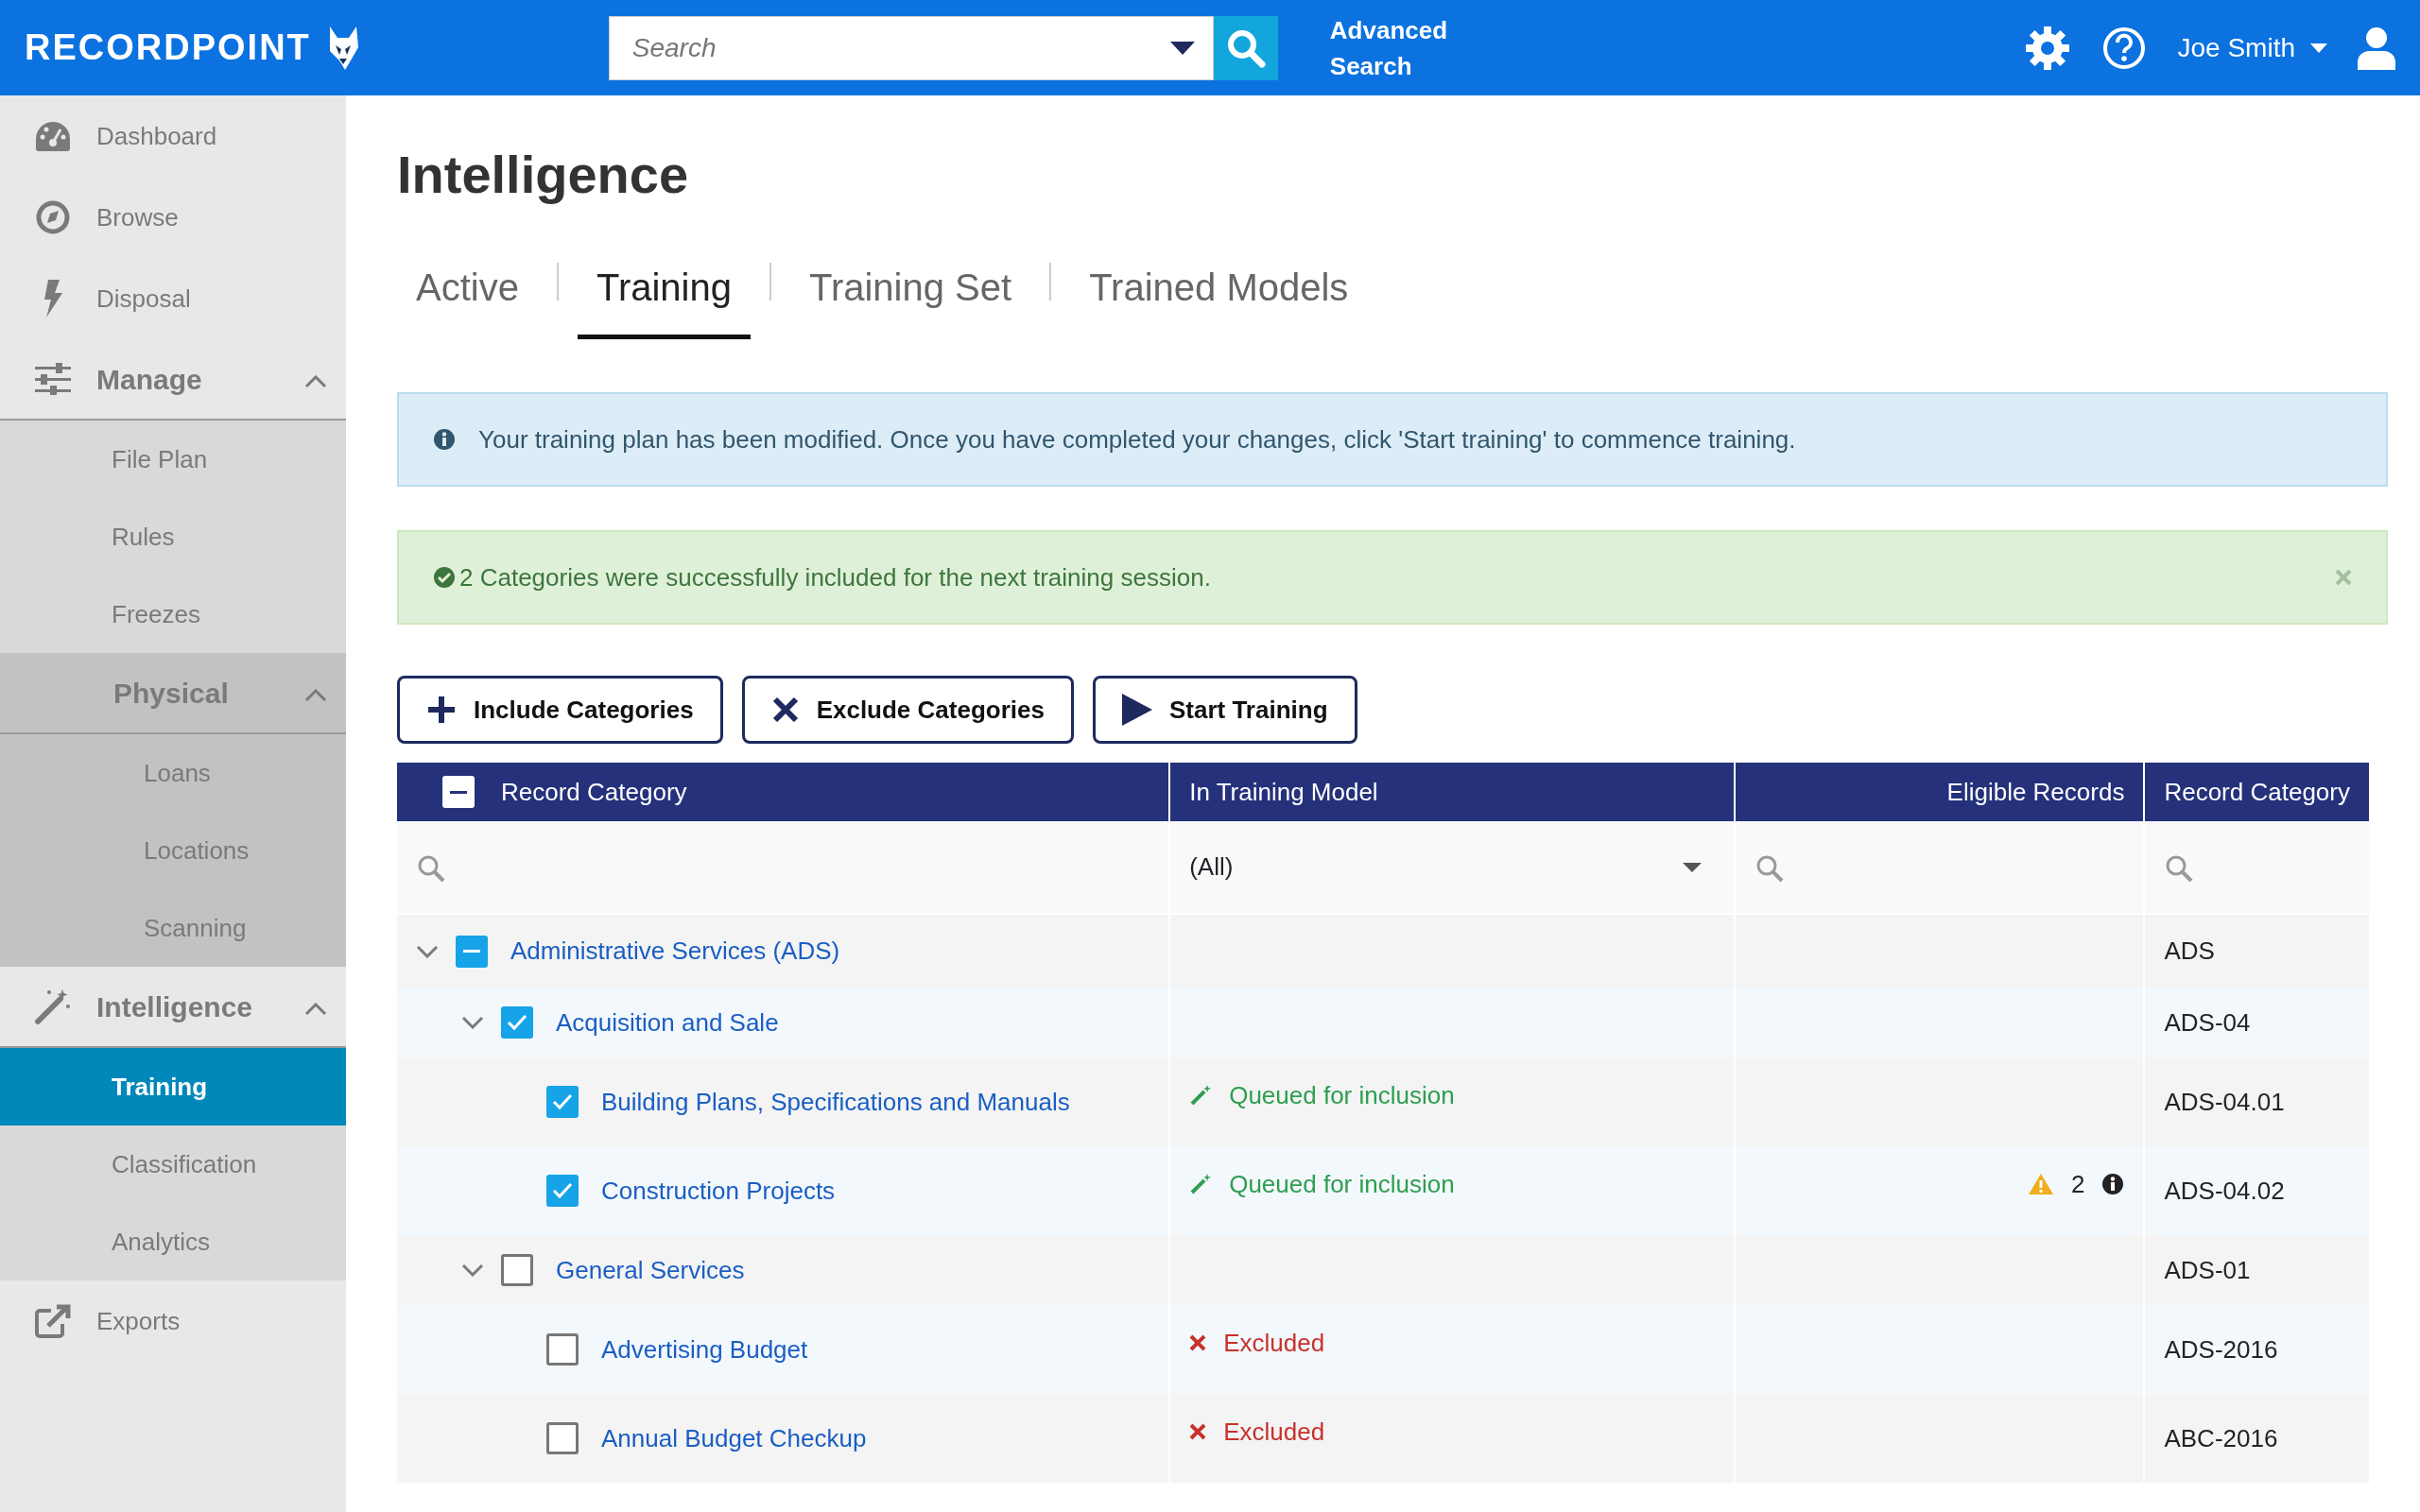 The image size is (2420, 1512). What do you see at coordinates (156, 614) in the screenshot?
I see `sidebar-item-label: Freezes` at bounding box center [156, 614].